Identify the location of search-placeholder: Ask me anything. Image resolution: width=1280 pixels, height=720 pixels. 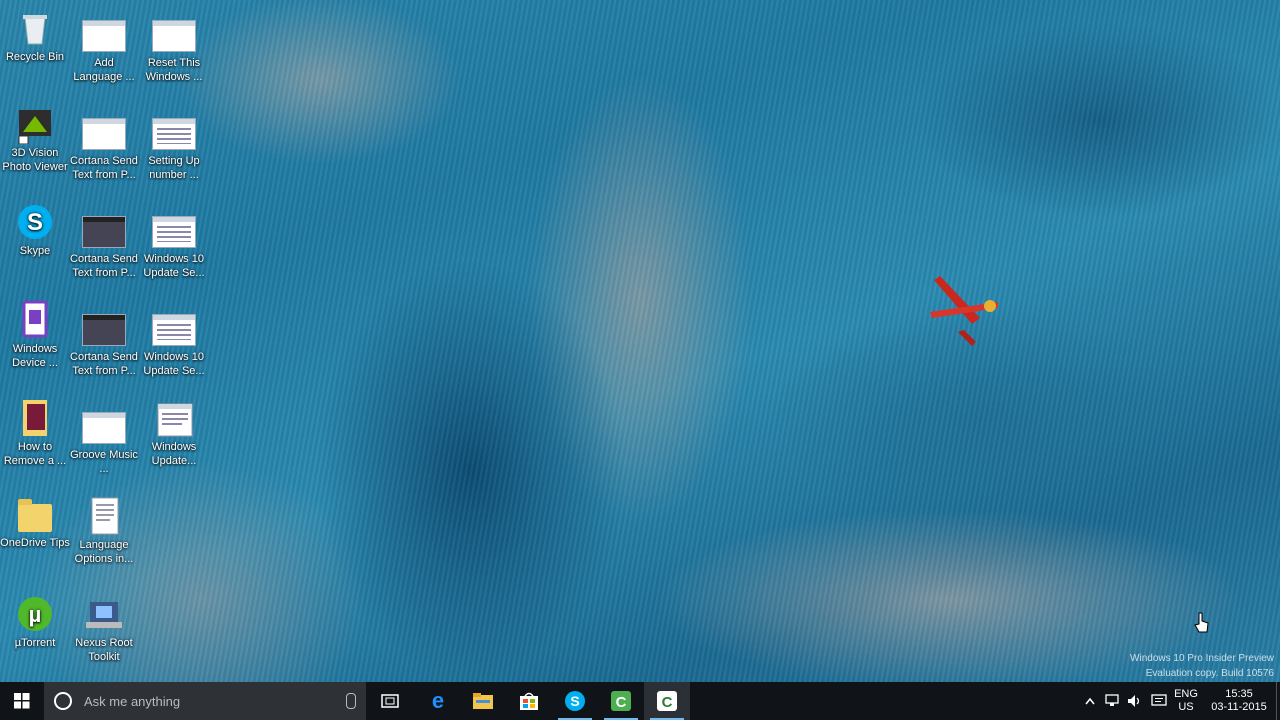
(132, 701).